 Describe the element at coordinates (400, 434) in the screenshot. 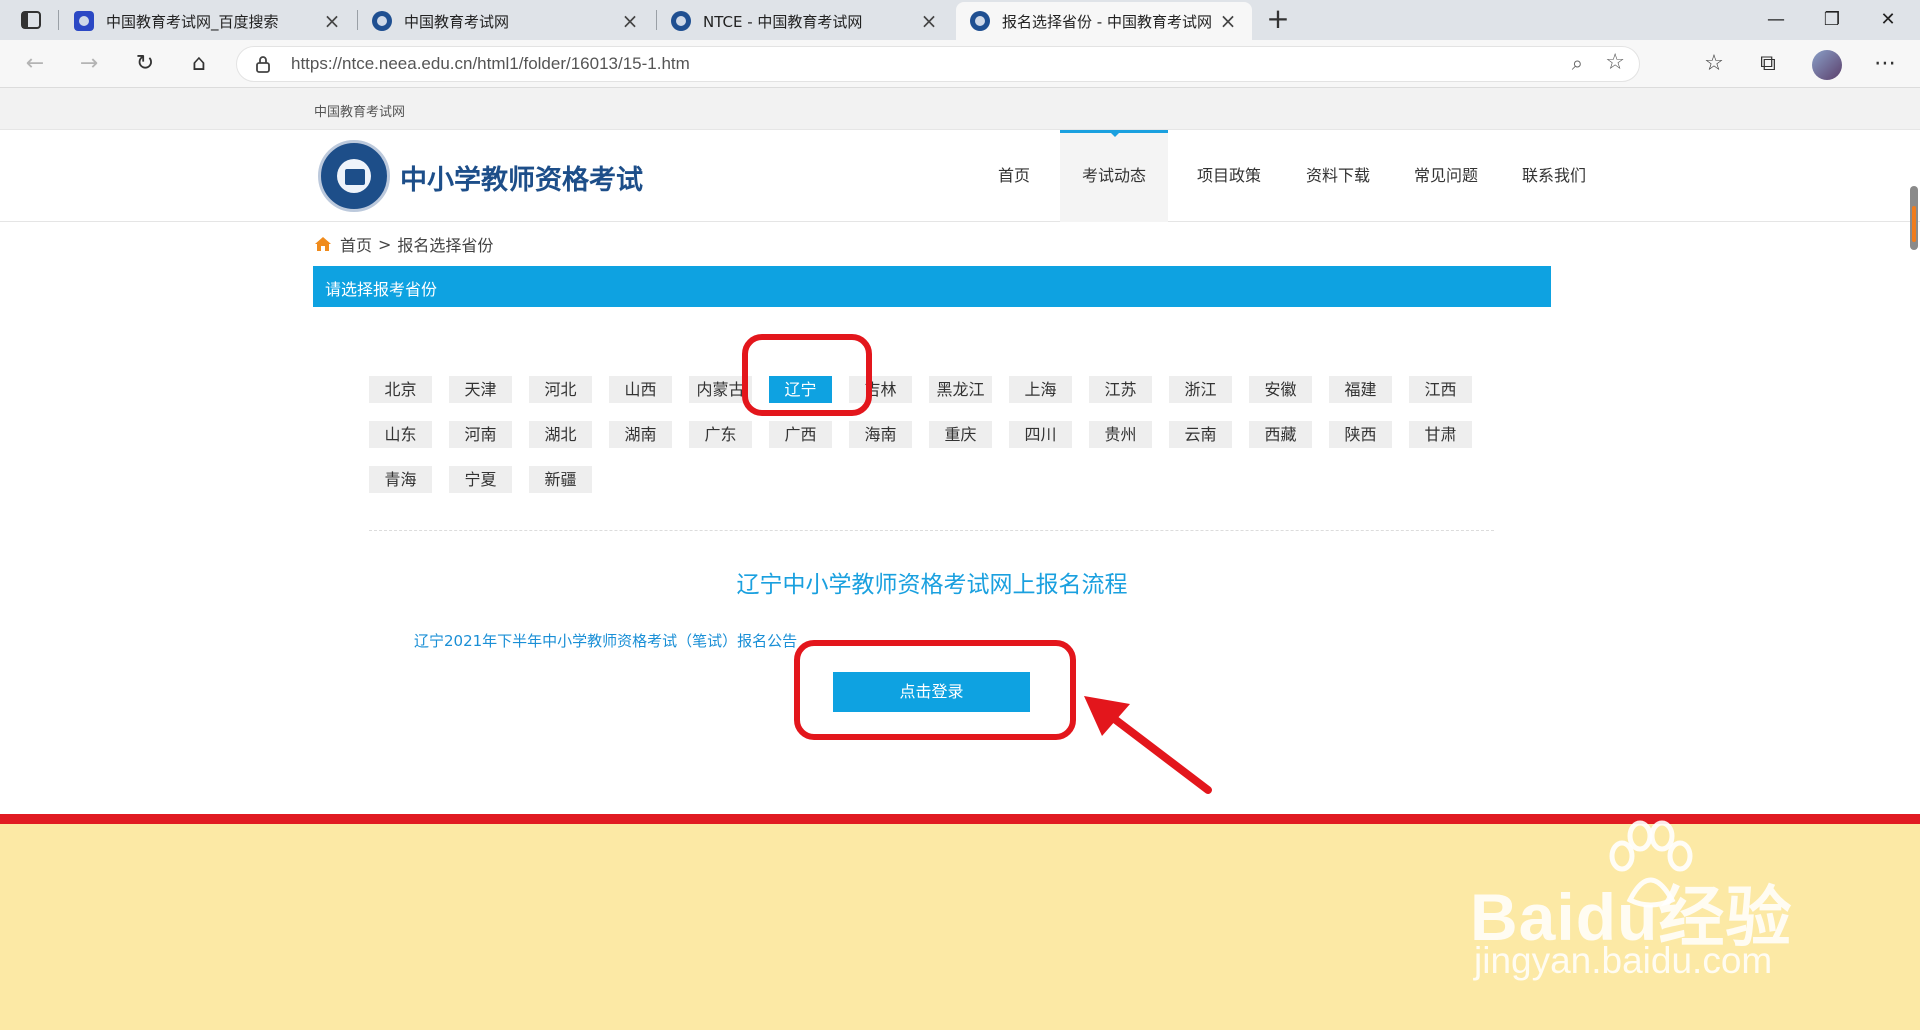

I see `province-button: 山东` at that location.